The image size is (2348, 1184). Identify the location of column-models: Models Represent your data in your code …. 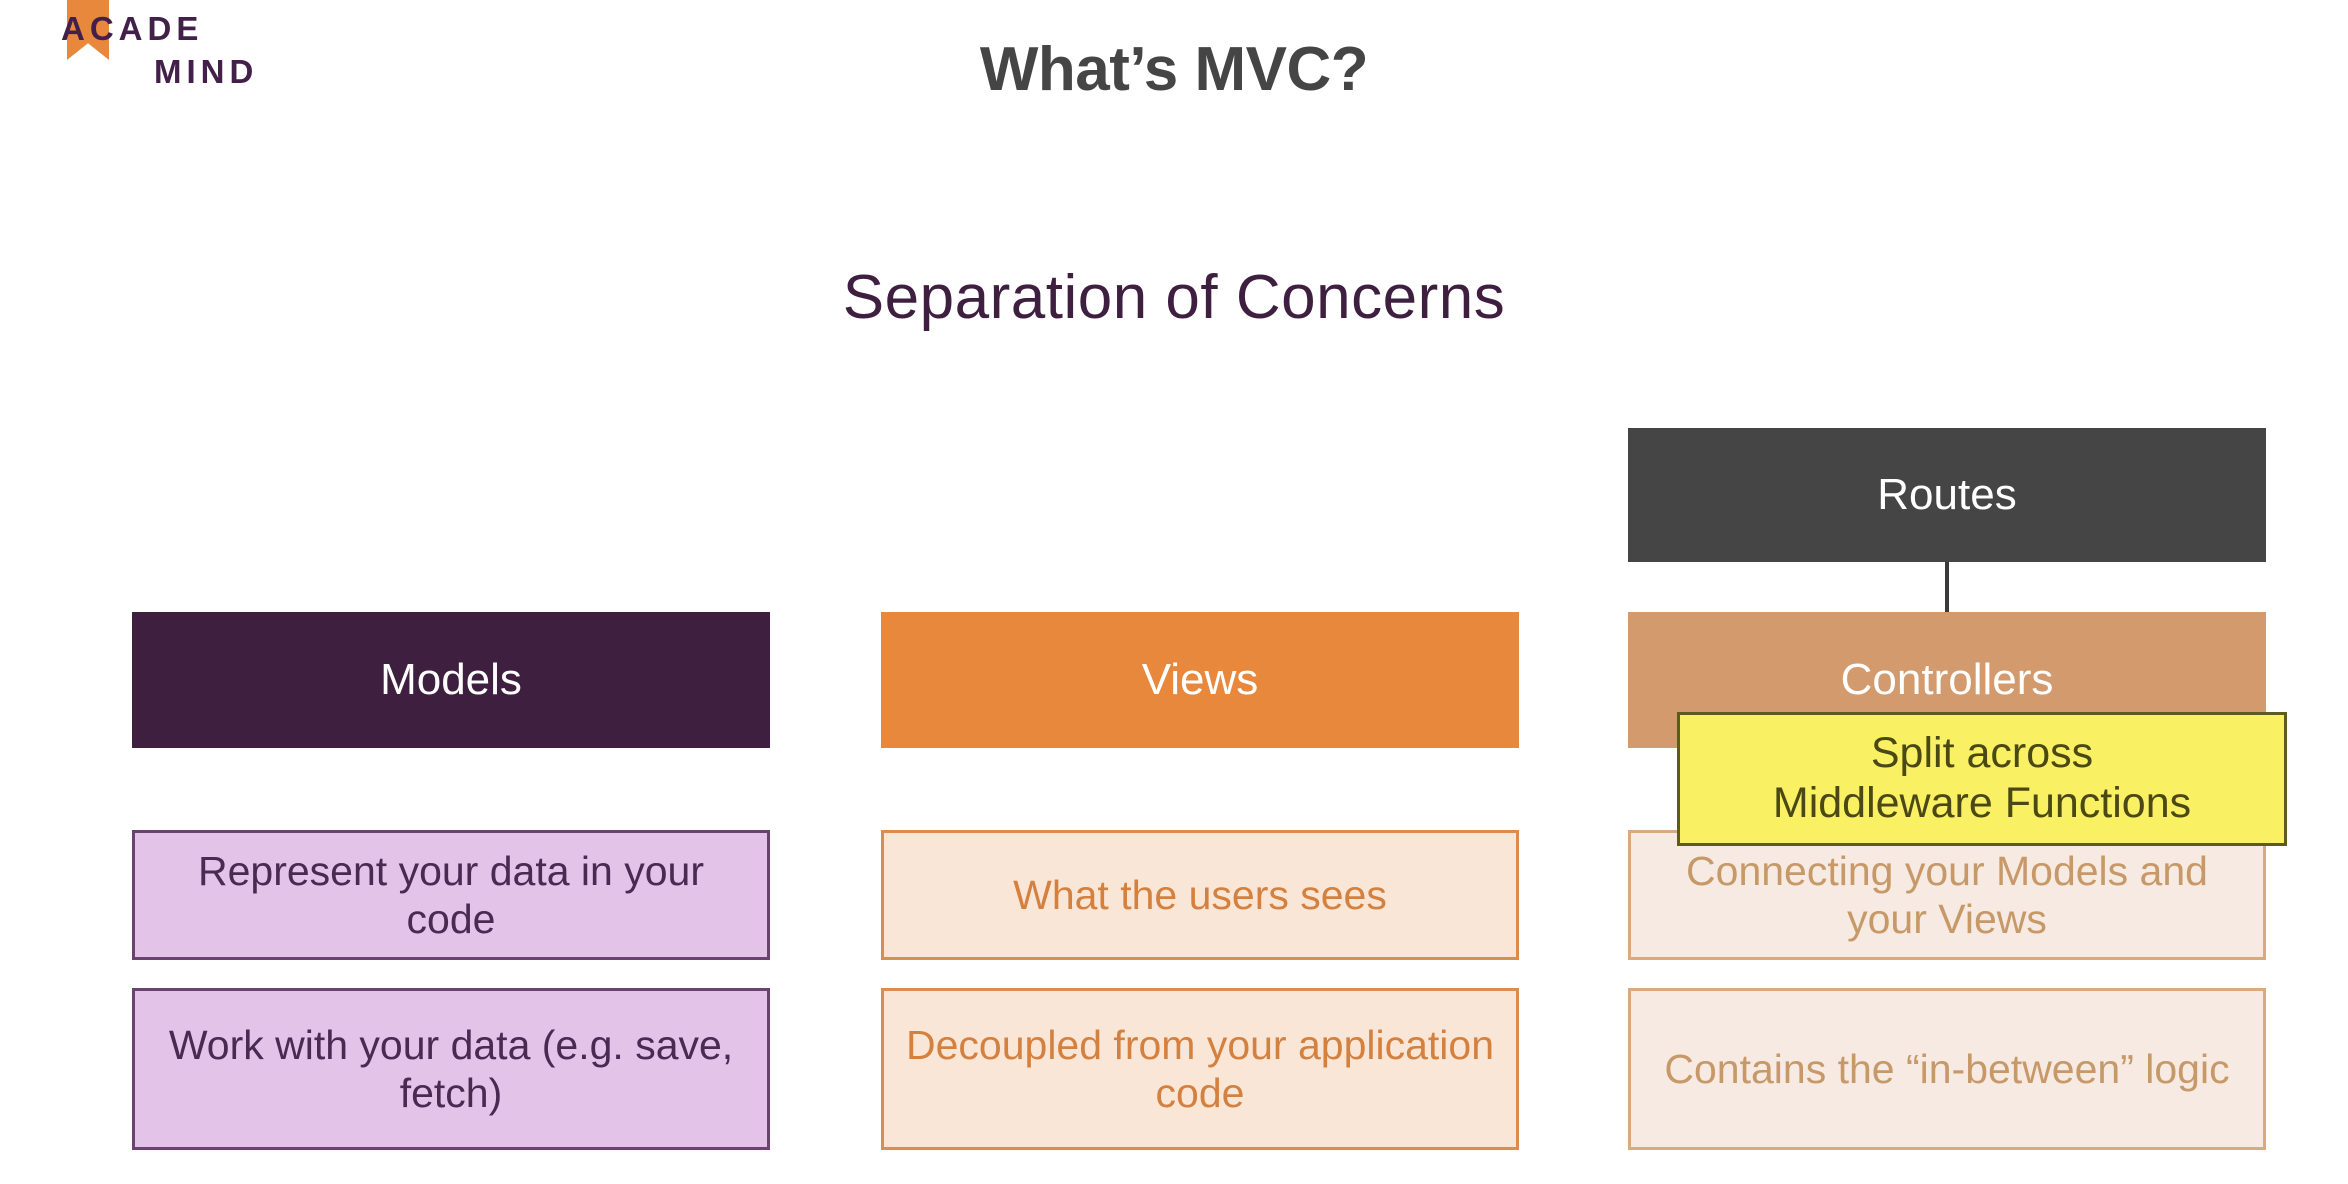
(451, 881).